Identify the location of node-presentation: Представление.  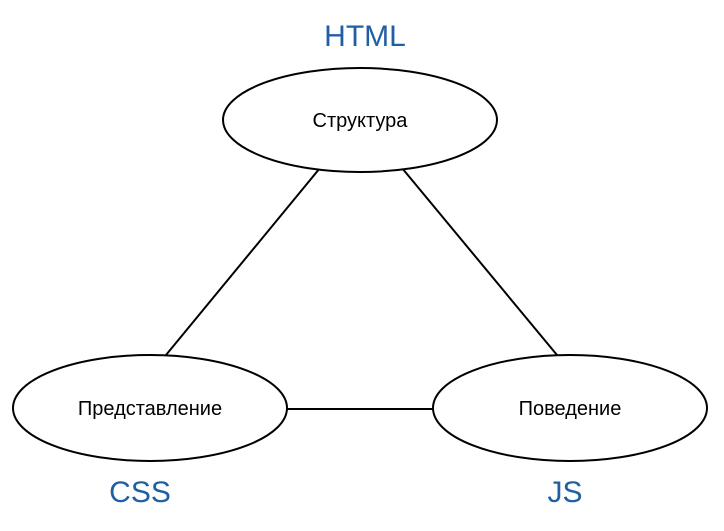
(150, 408).